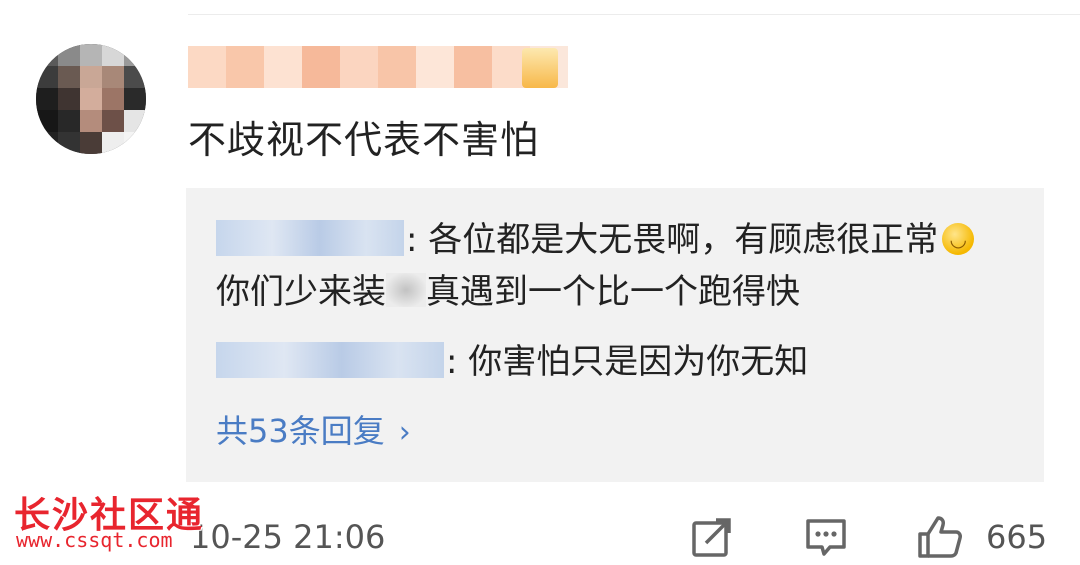  I want to click on comment-text: 不歧视不代表不害怕, so click(364, 140).